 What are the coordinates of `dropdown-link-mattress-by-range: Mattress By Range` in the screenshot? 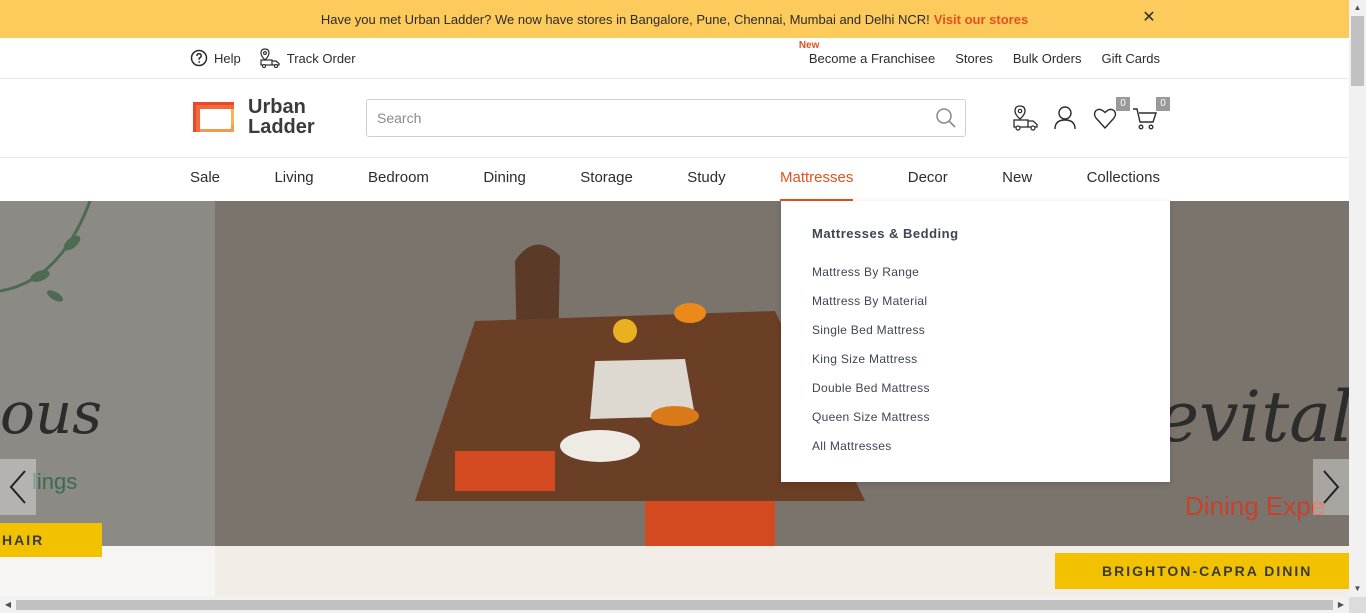 It's located at (871, 278).